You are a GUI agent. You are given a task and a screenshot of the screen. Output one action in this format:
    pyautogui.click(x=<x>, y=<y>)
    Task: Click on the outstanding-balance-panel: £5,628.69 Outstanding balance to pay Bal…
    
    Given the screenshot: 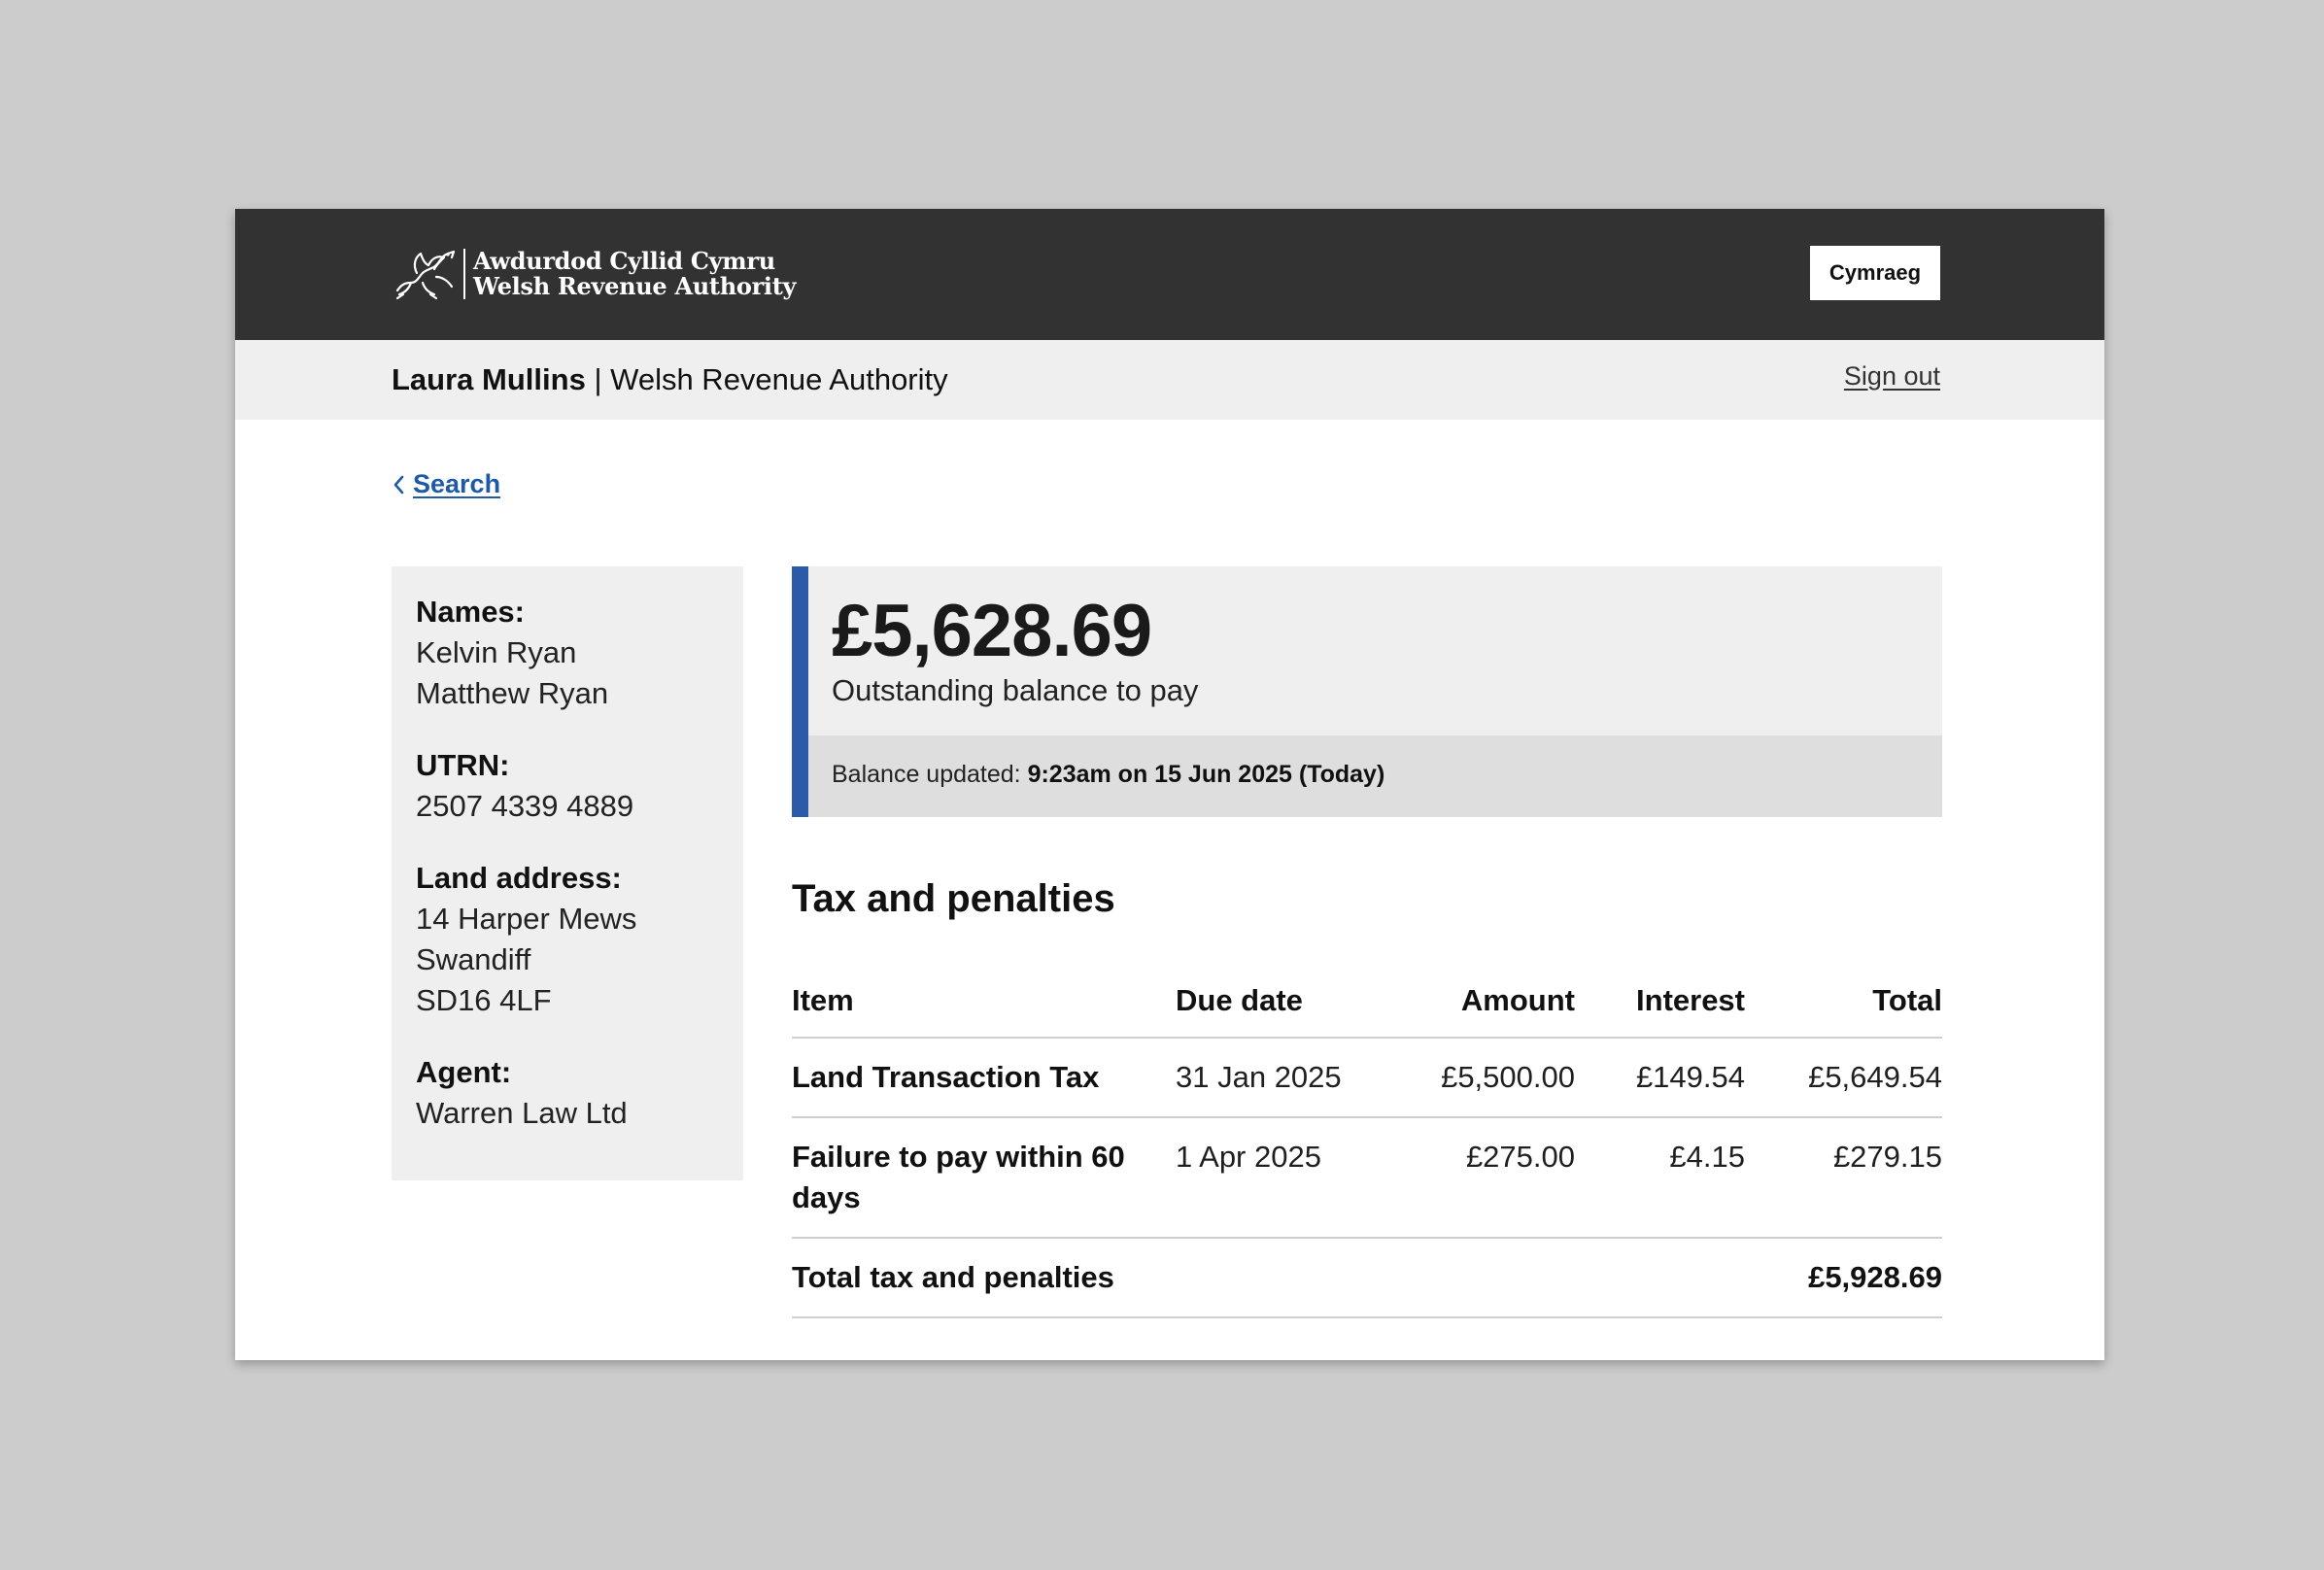 What is the action you would take?
    pyautogui.click(x=1367, y=691)
    